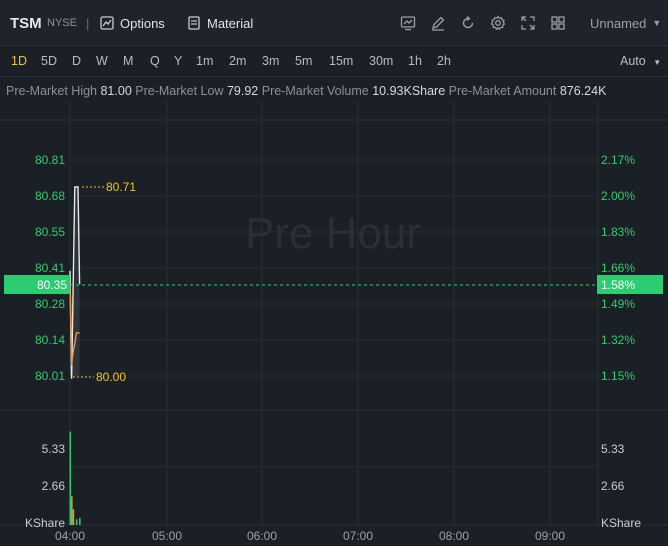 The width and height of the screenshot is (668, 546). Describe the element at coordinates (121, 187) in the screenshot. I see `max-price-label: 80.71` at that location.